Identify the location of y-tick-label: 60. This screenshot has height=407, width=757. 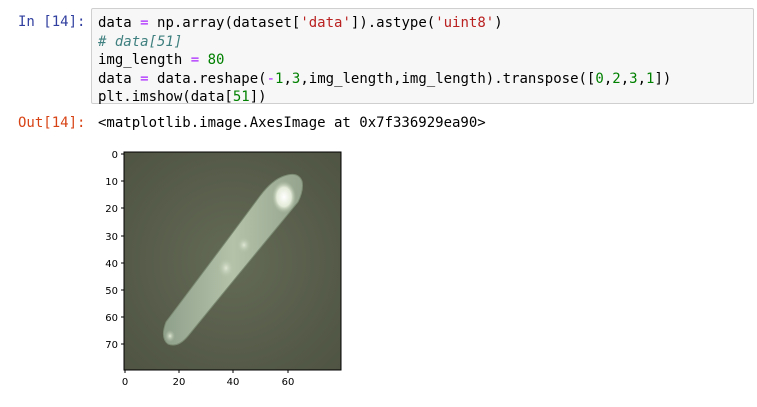
(111, 318).